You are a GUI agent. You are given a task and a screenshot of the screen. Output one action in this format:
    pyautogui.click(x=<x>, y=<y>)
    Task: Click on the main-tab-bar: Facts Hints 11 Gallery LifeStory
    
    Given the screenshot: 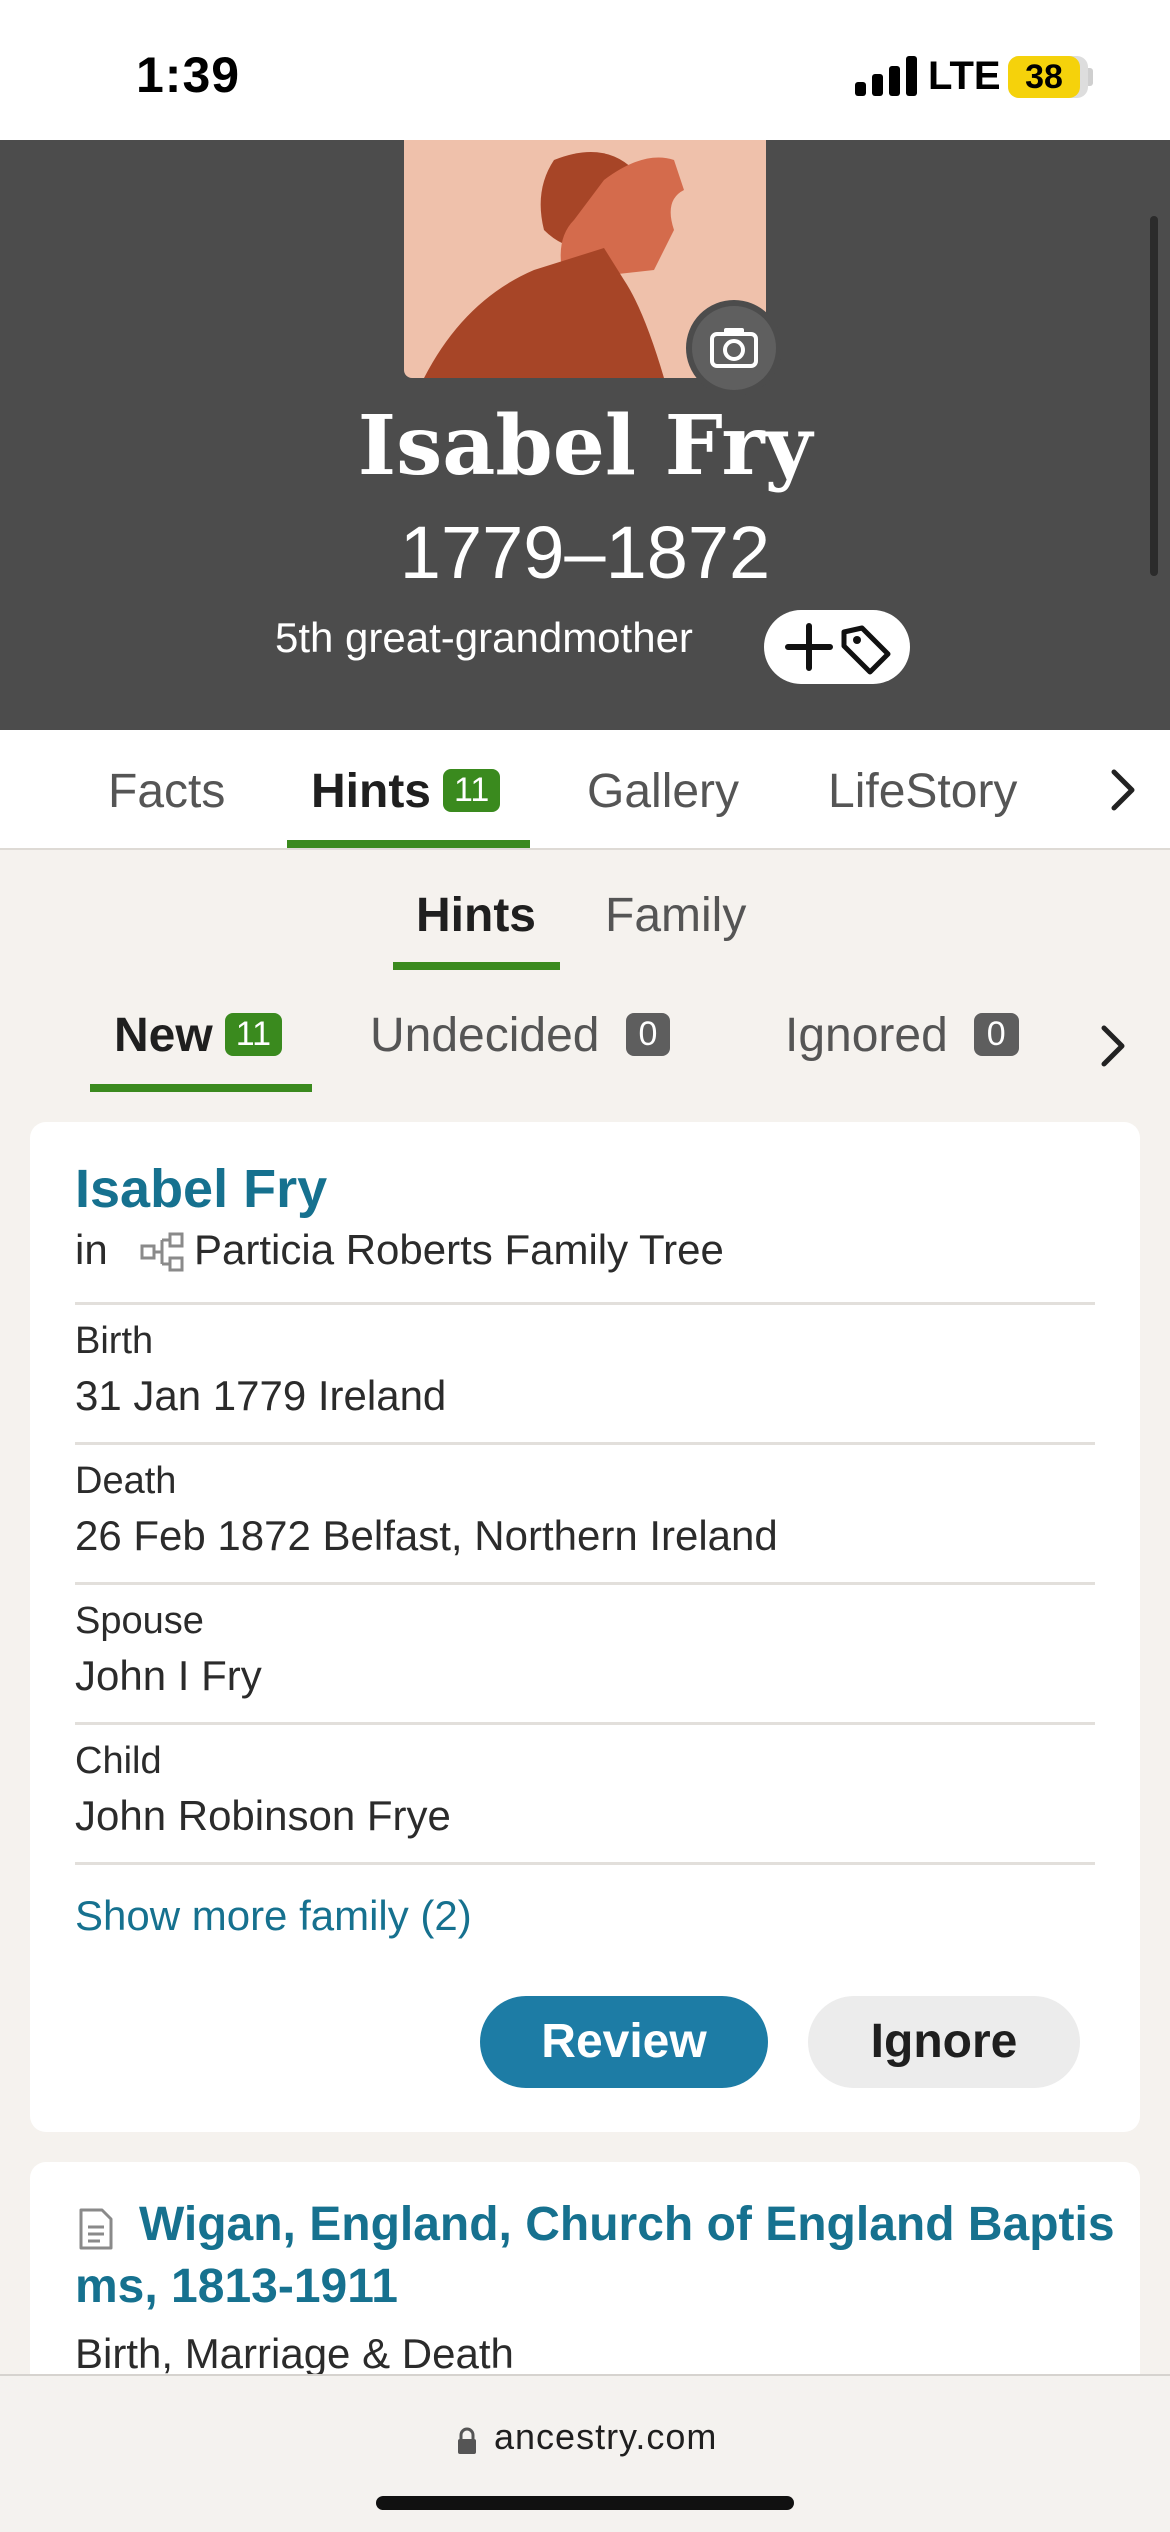 What is the action you would take?
    pyautogui.click(x=585, y=790)
    